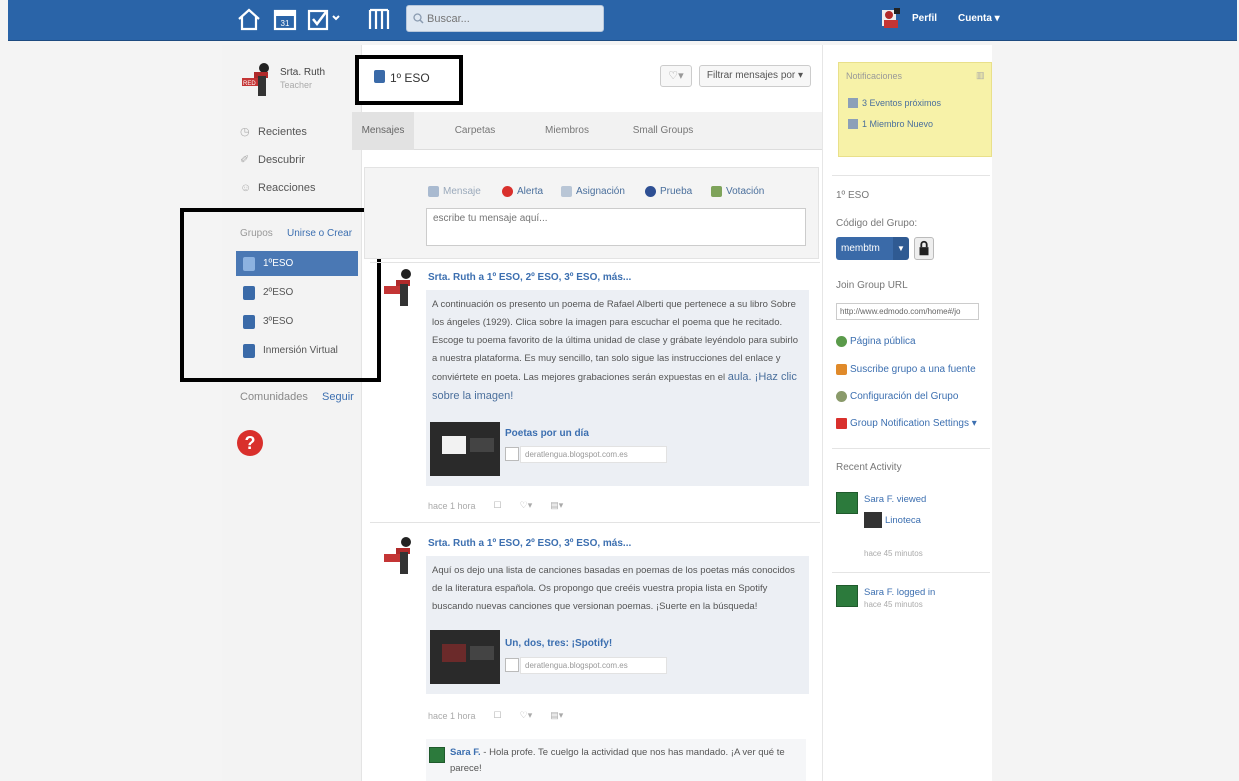 This screenshot has width=1239, height=781. I want to click on user-logo: RED, so click(255, 79).